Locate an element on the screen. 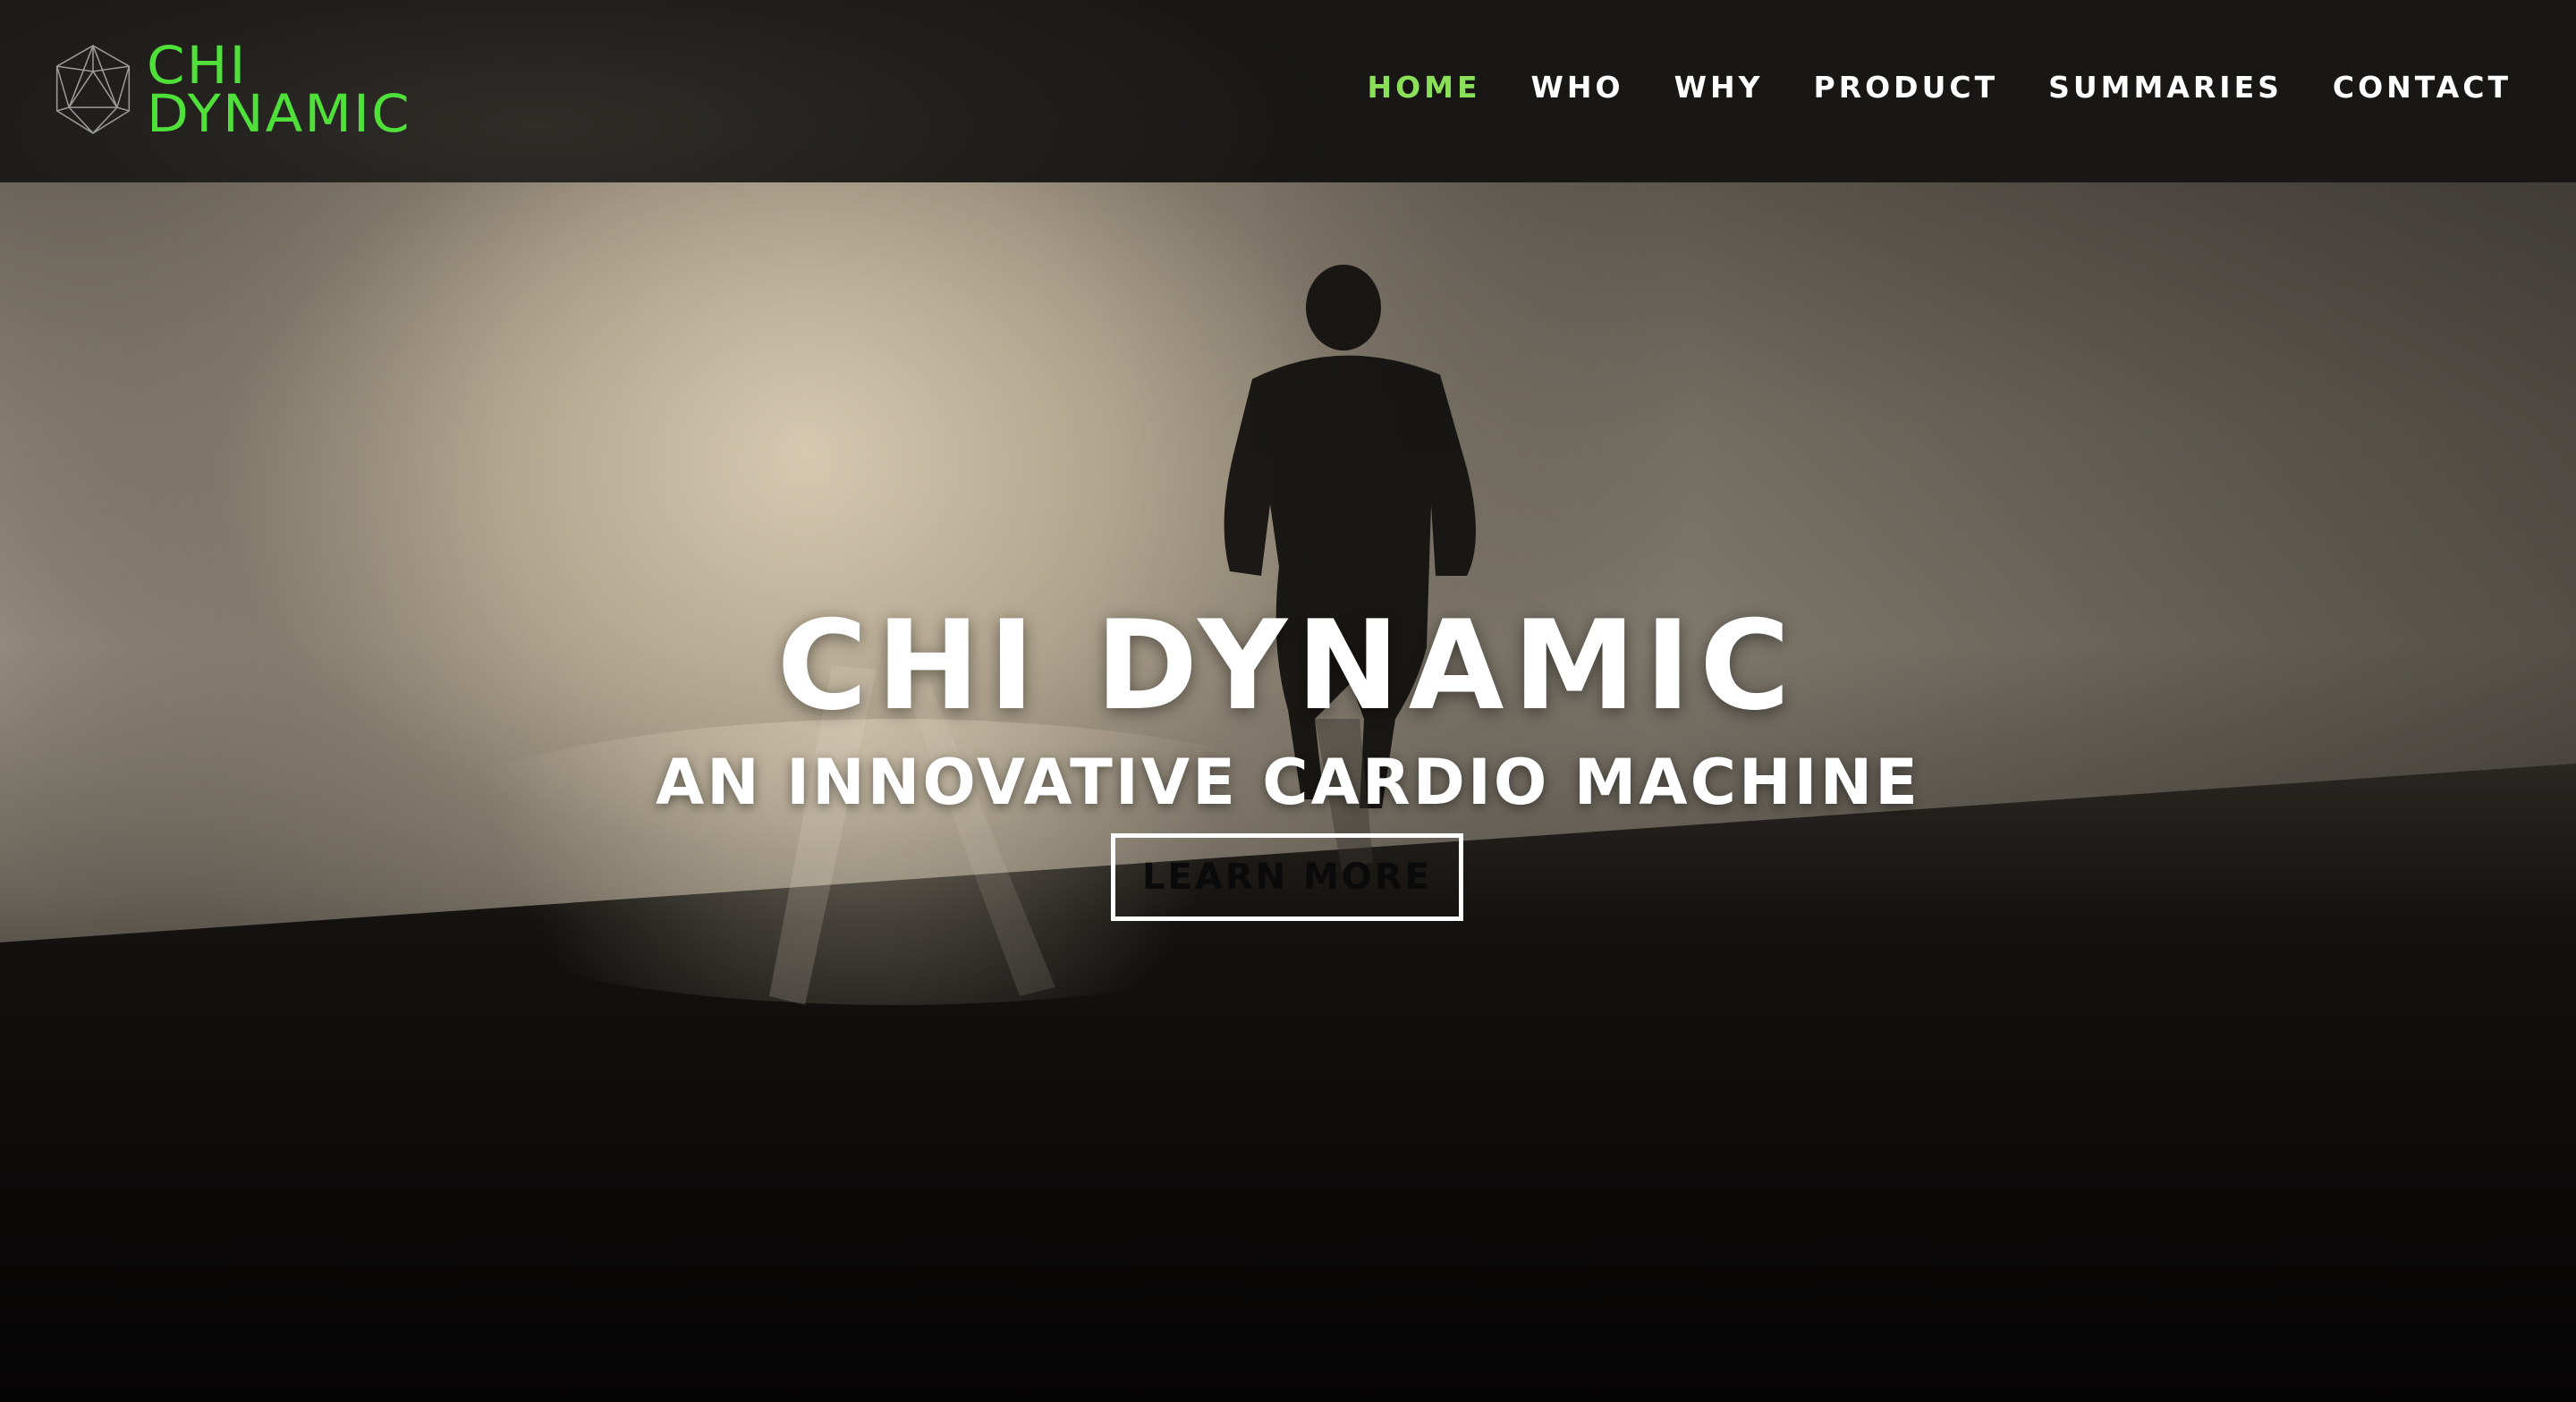 The height and width of the screenshot is (1402, 2576). logo-line-chi: CHI is located at coordinates (197, 65).